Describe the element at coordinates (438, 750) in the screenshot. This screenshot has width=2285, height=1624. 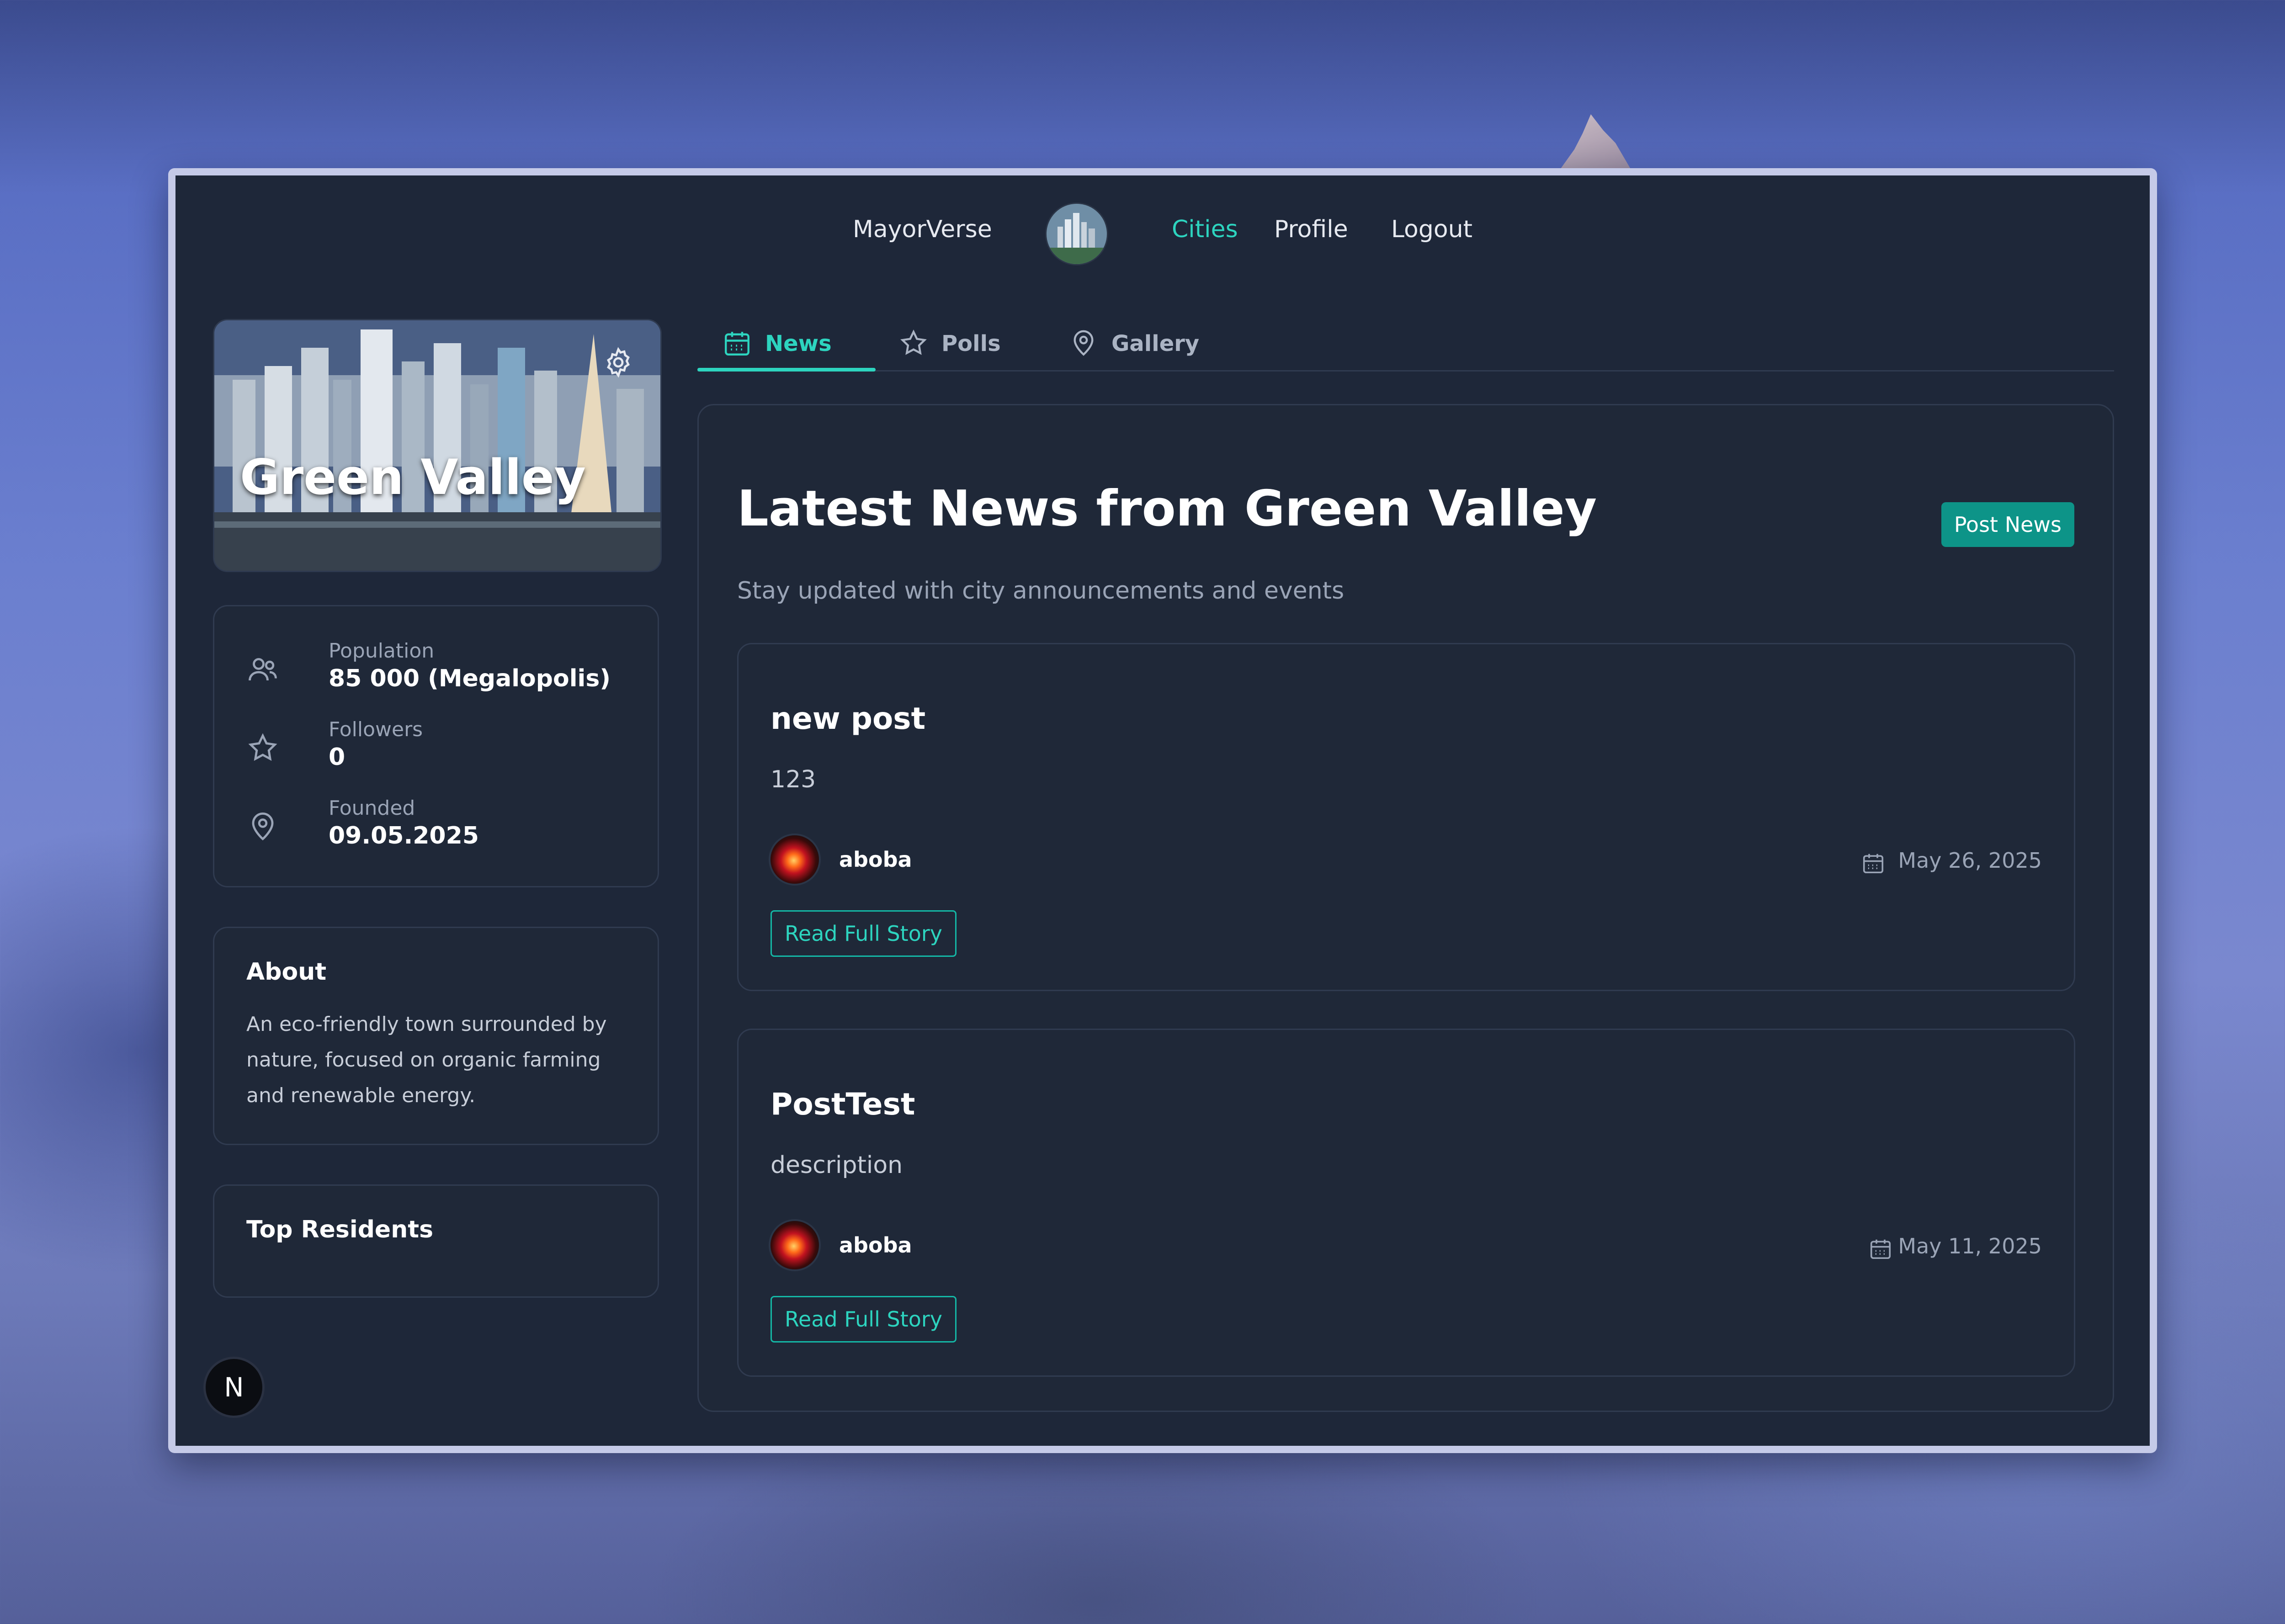
I see `stat-followers: Followers 0` at that location.